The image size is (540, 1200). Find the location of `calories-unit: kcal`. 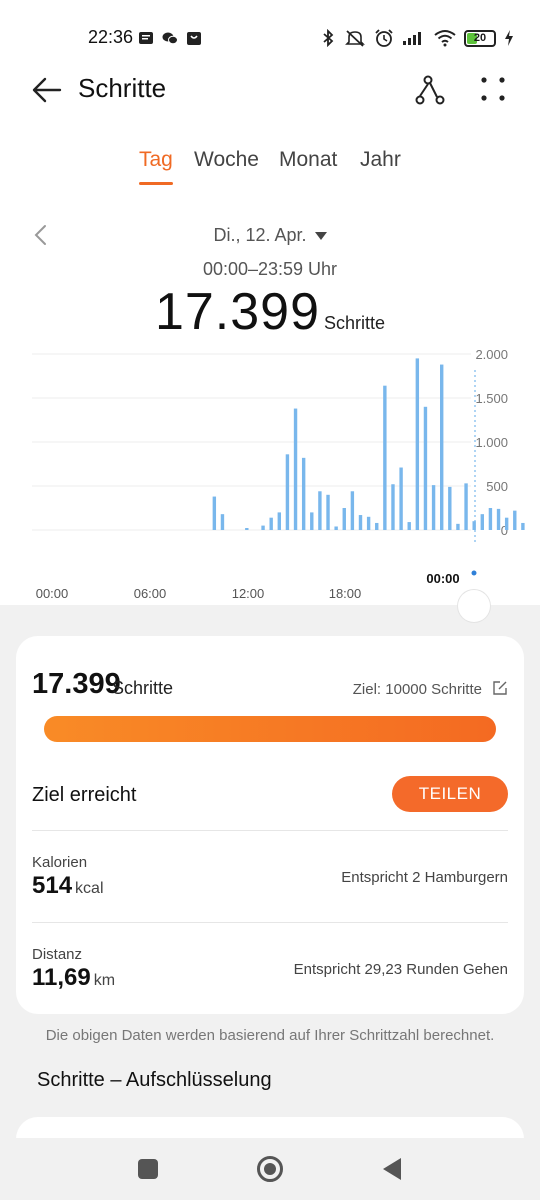

calories-unit: kcal is located at coordinates (89, 888).